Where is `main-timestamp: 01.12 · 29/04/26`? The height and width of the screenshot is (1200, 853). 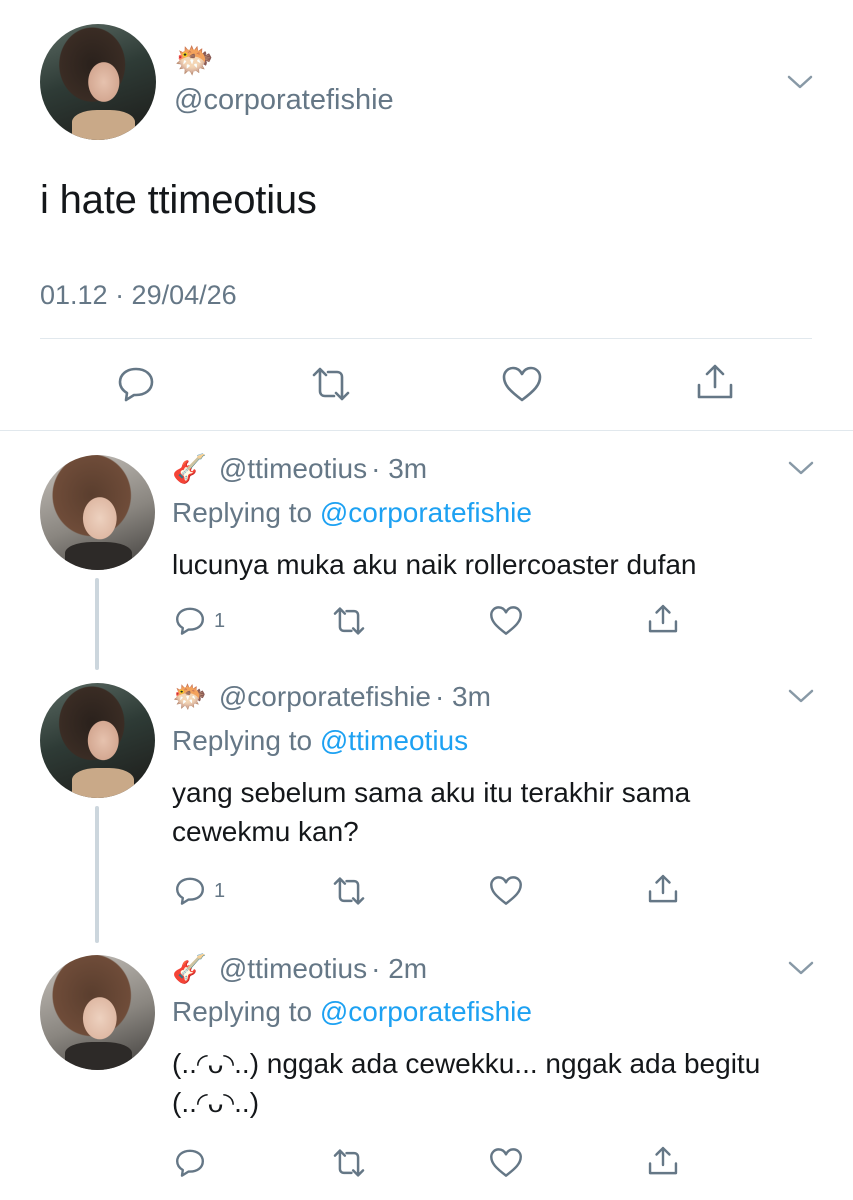 main-timestamp: 01.12 · 29/04/26 is located at coordinates (138, 295).